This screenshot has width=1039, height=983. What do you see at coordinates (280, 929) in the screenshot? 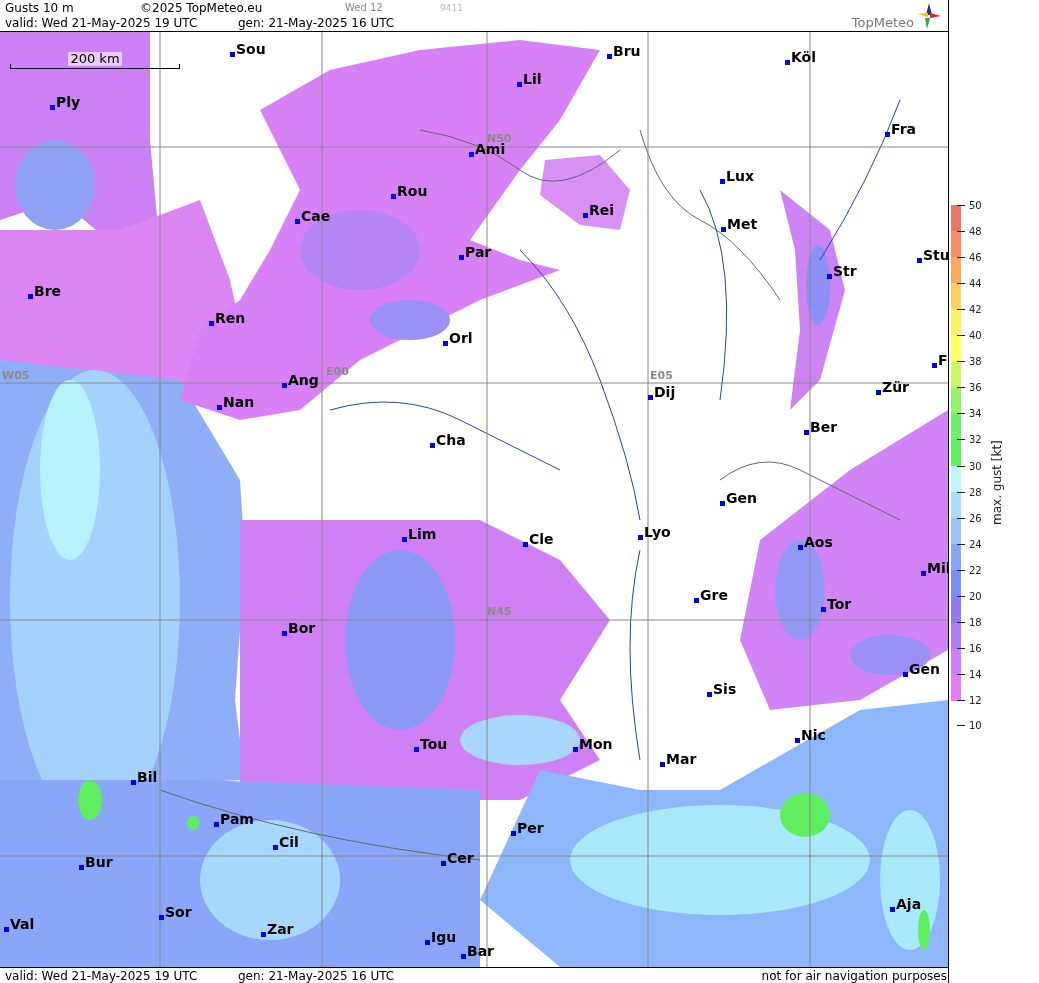
I see `city-label: Zar` at bounding box center [280, 929].